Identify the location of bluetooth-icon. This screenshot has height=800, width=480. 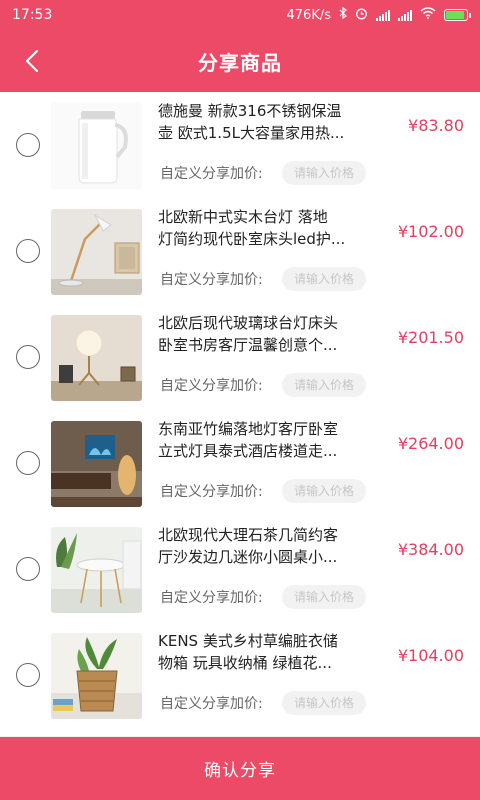
(343, 14).